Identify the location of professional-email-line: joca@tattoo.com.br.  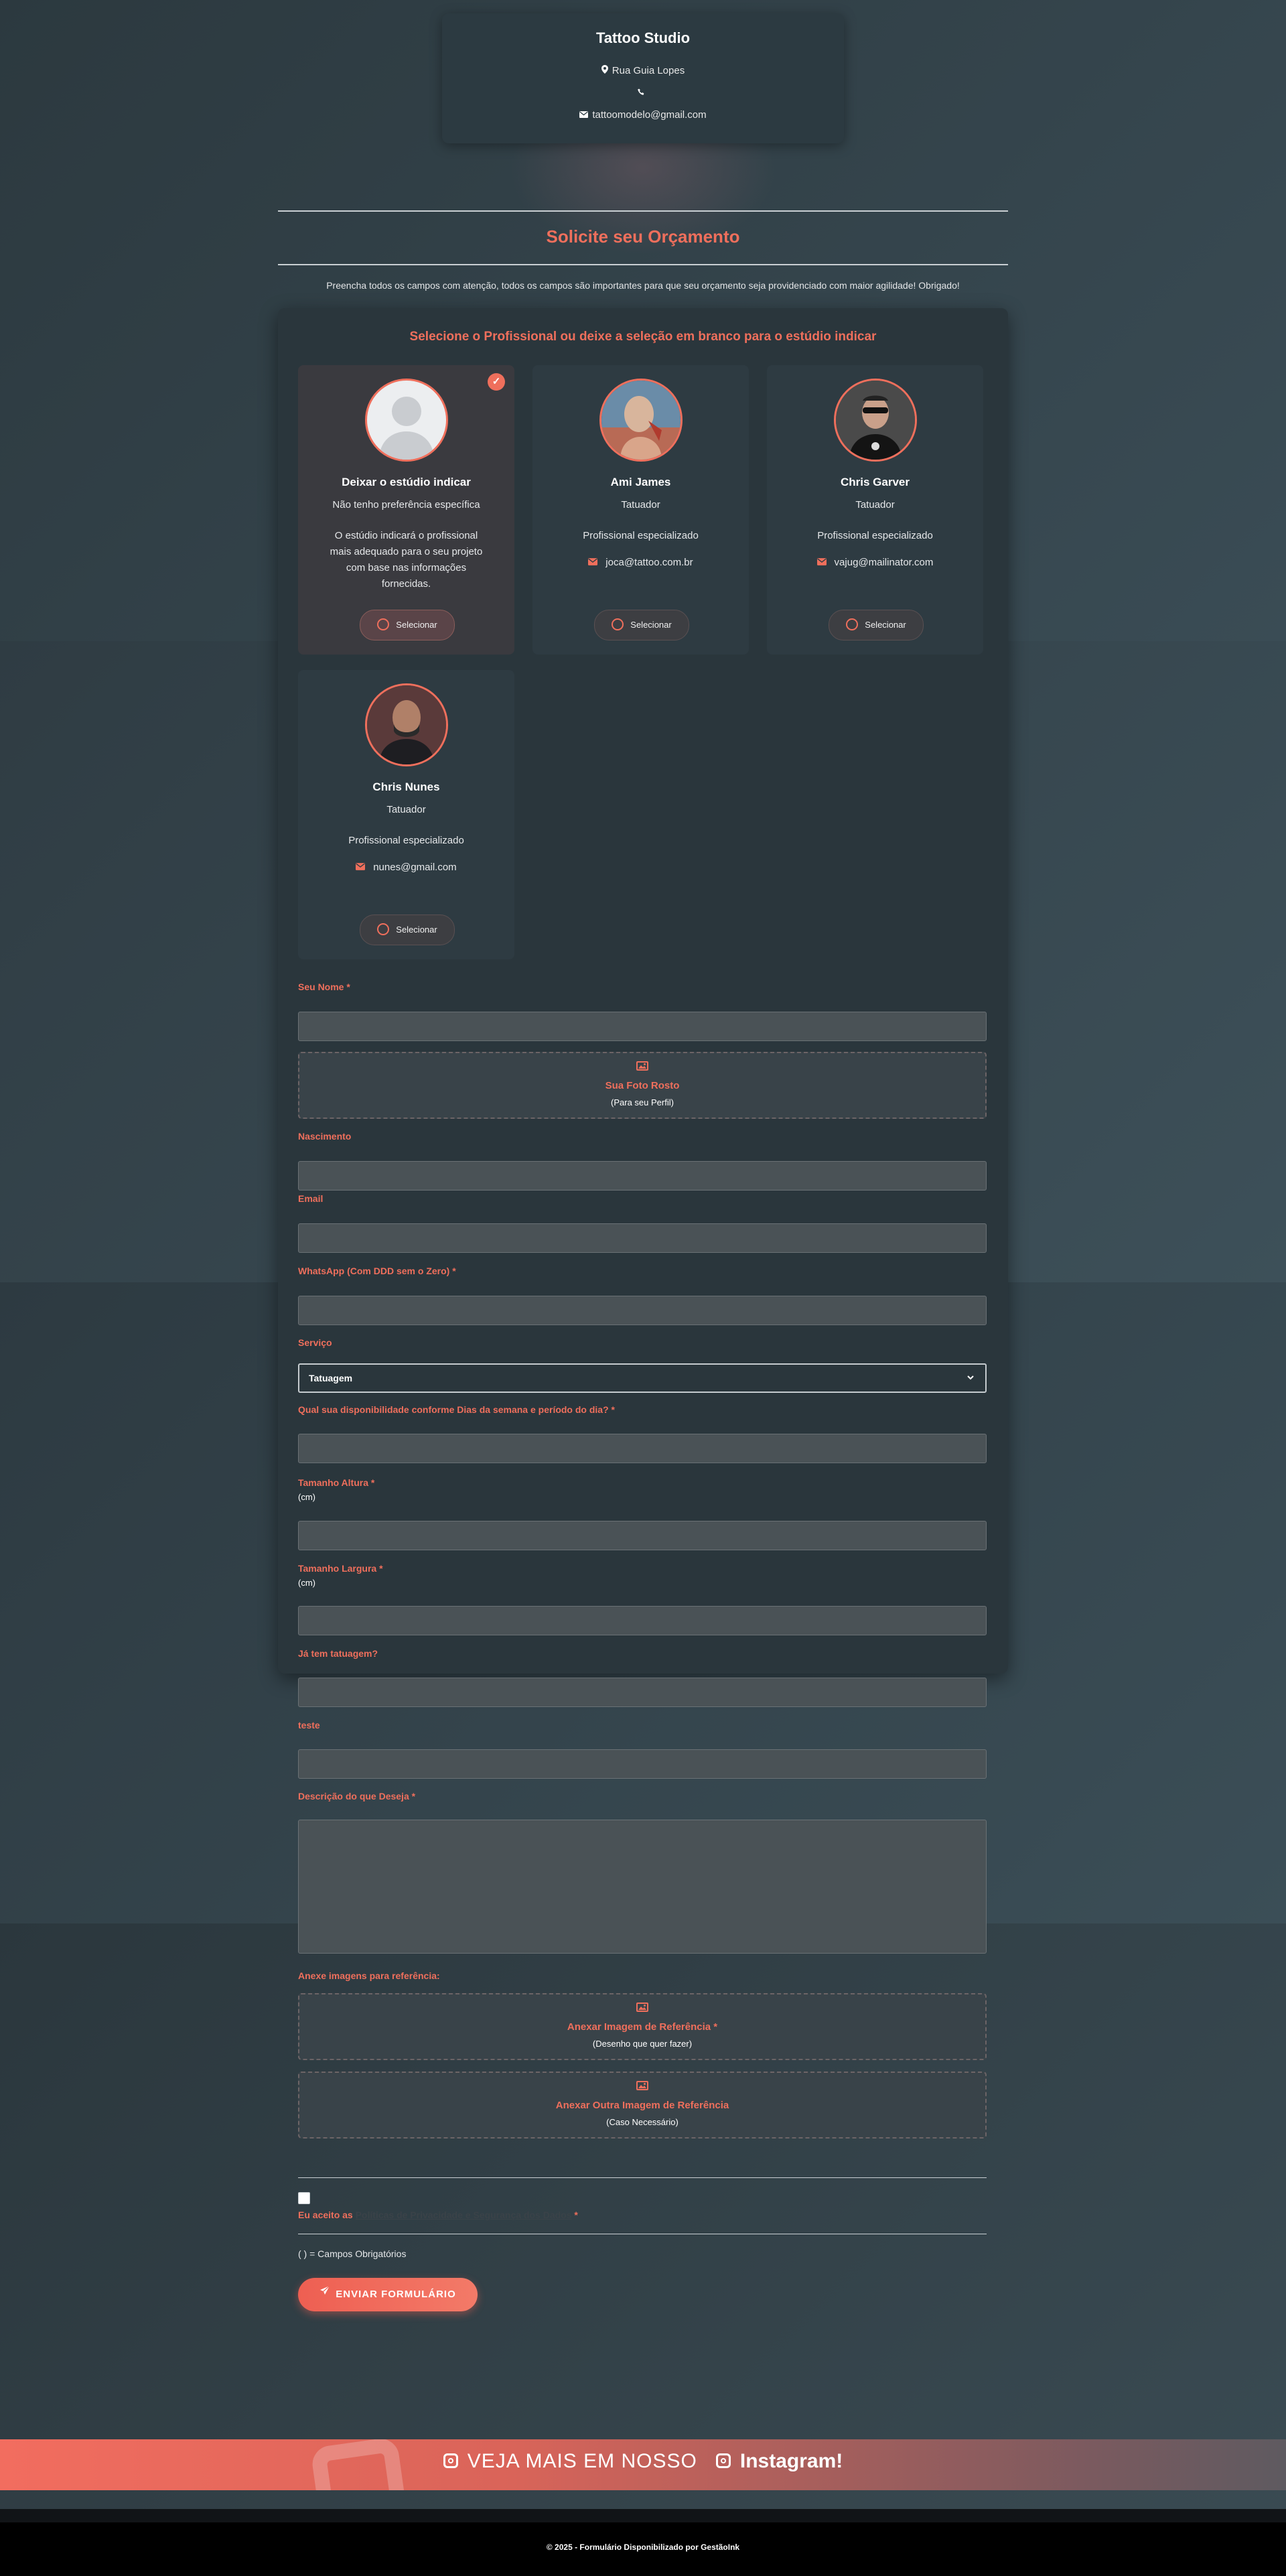
(640, 563).